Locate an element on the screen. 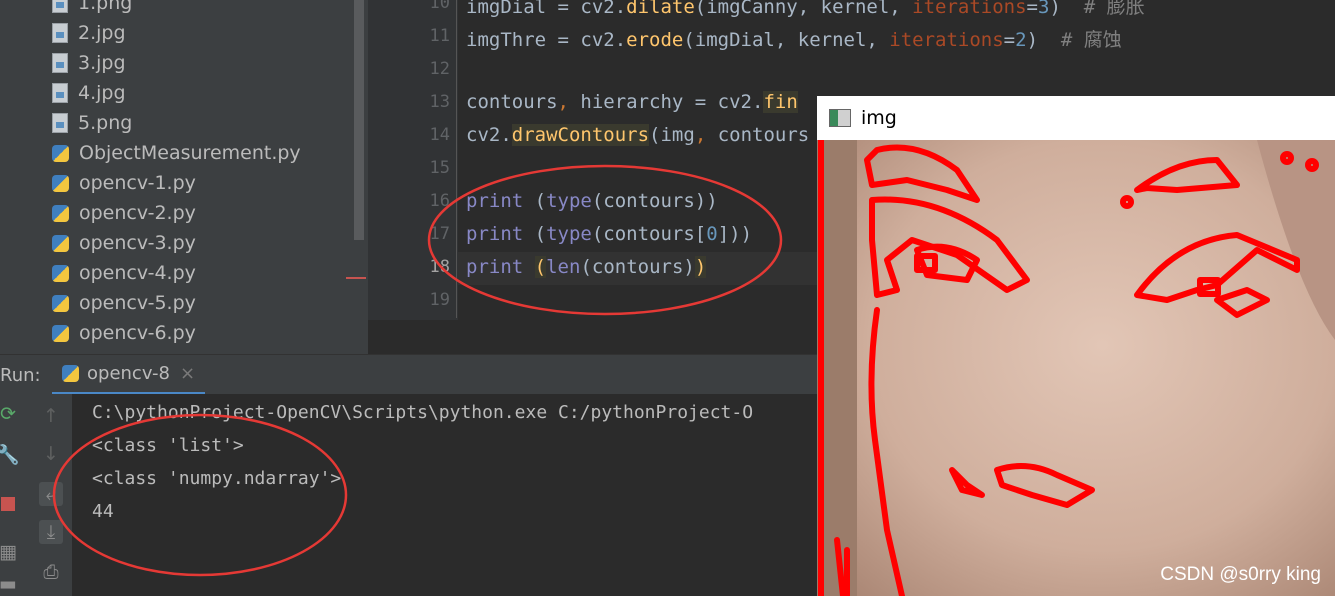 This screenshot has width=1335, height=596. run-tools-right: ↑ ↓ ⤶ ⤓ ⎙ is located at coordinates (51, 495).